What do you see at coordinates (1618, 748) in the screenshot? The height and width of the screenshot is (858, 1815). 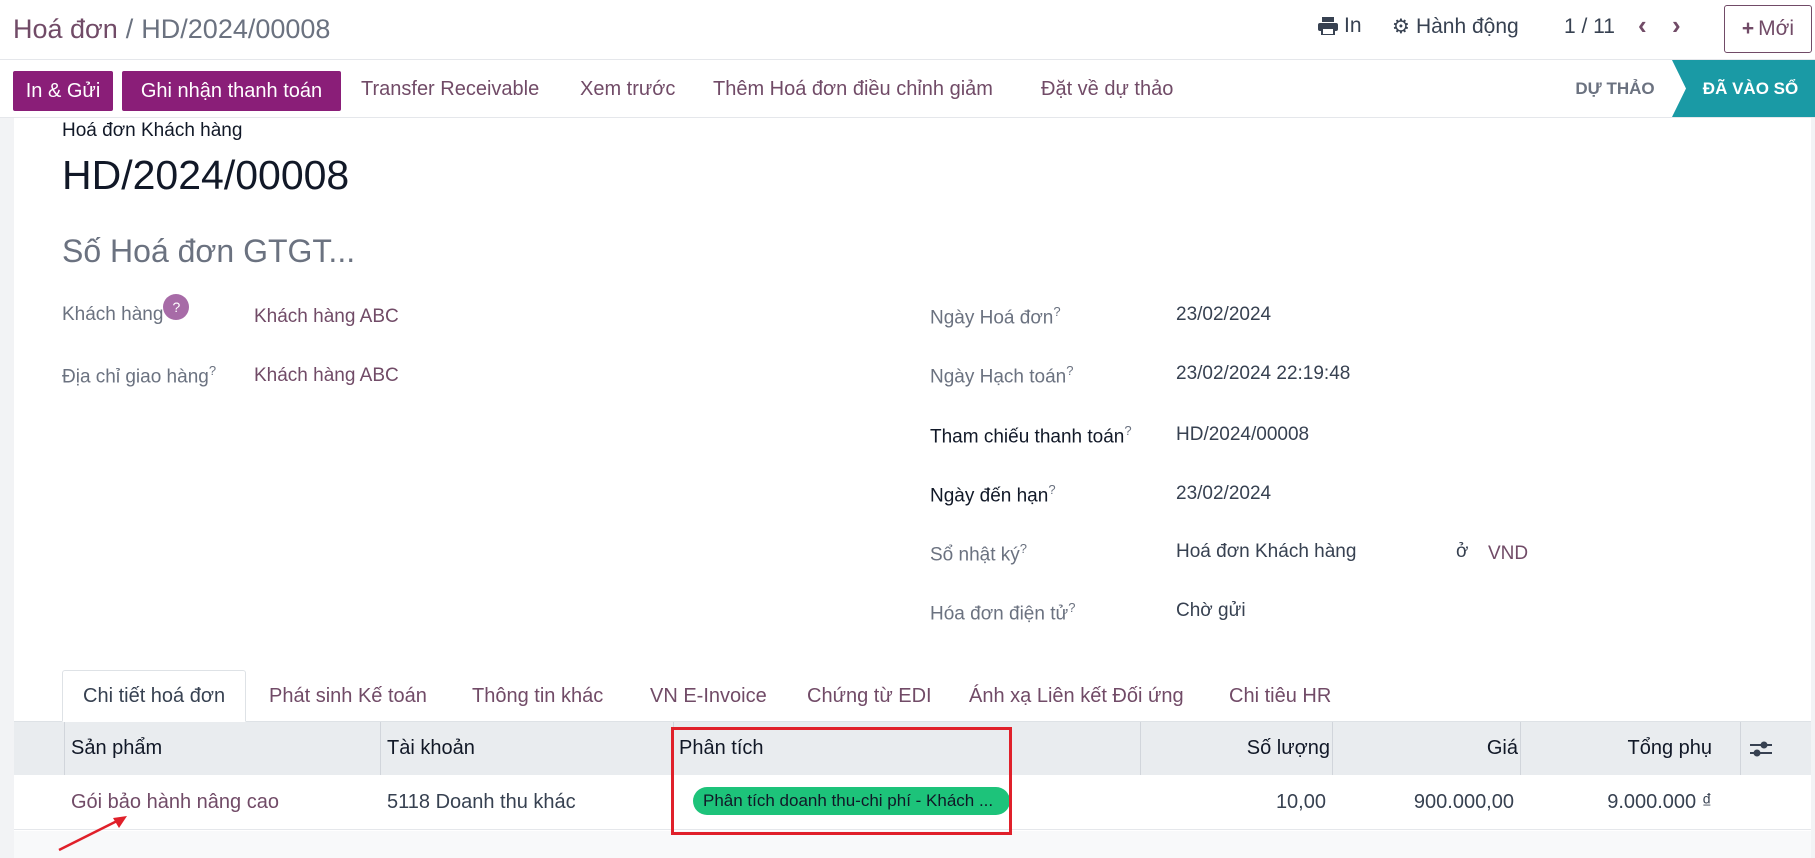 I see `column-header-subtotal: Tổng phụ` at bounding box center [1618, 748].